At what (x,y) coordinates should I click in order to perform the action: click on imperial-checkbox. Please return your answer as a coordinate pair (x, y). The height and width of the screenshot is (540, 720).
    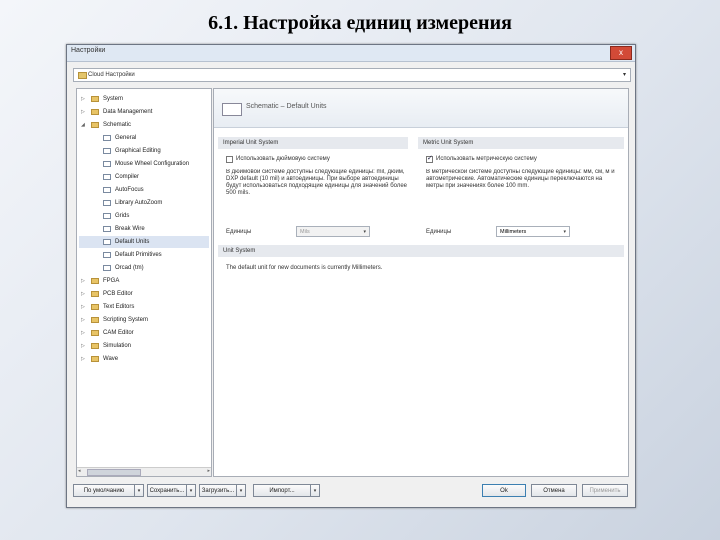
    Looking at the image, I should click on (229, 159).